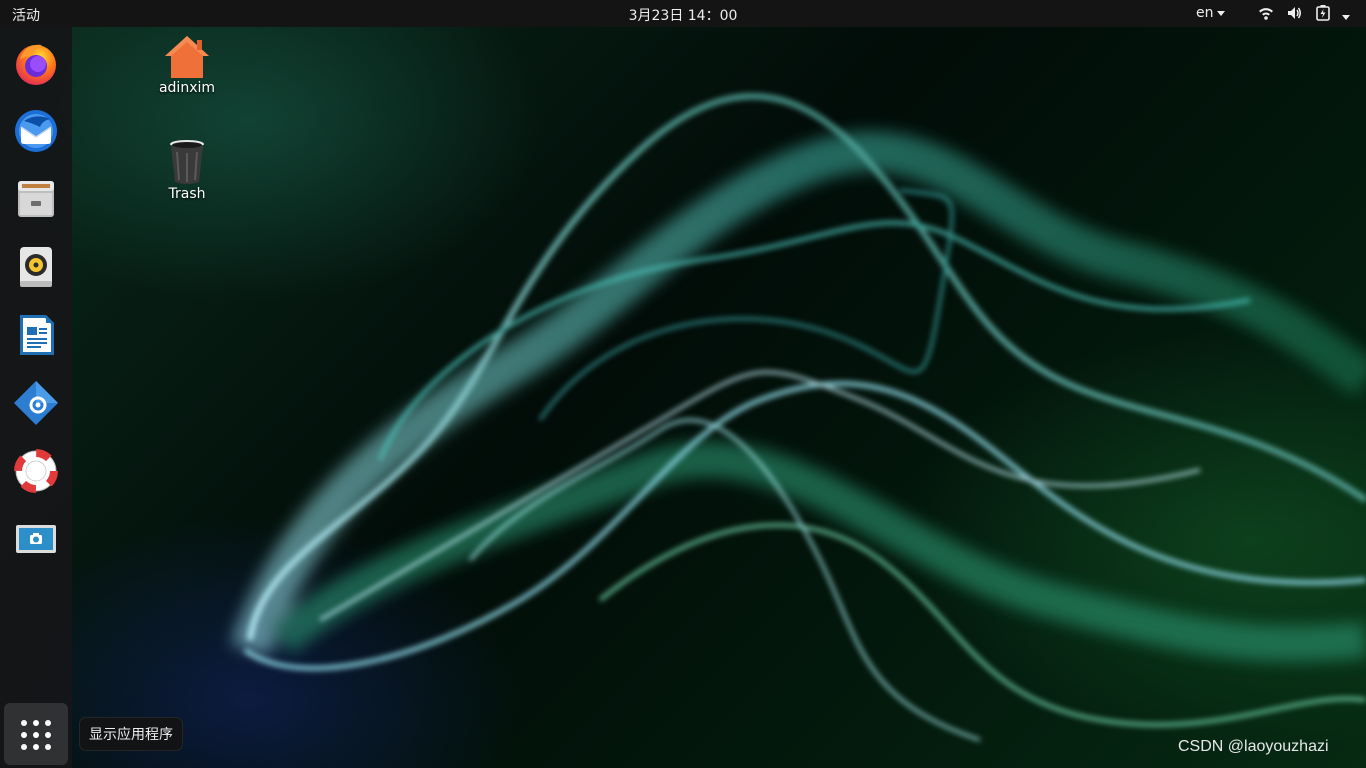 This screenshot has width=1366, height=768. I want to click on top-bar: 活动 3月23日 14：00 en, so click(683, 13).